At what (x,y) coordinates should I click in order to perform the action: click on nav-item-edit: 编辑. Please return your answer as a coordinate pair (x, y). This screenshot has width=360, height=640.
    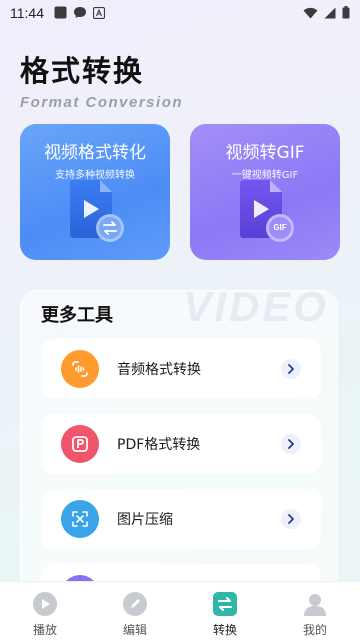
    Looking at the image, I should click on (135, 610).